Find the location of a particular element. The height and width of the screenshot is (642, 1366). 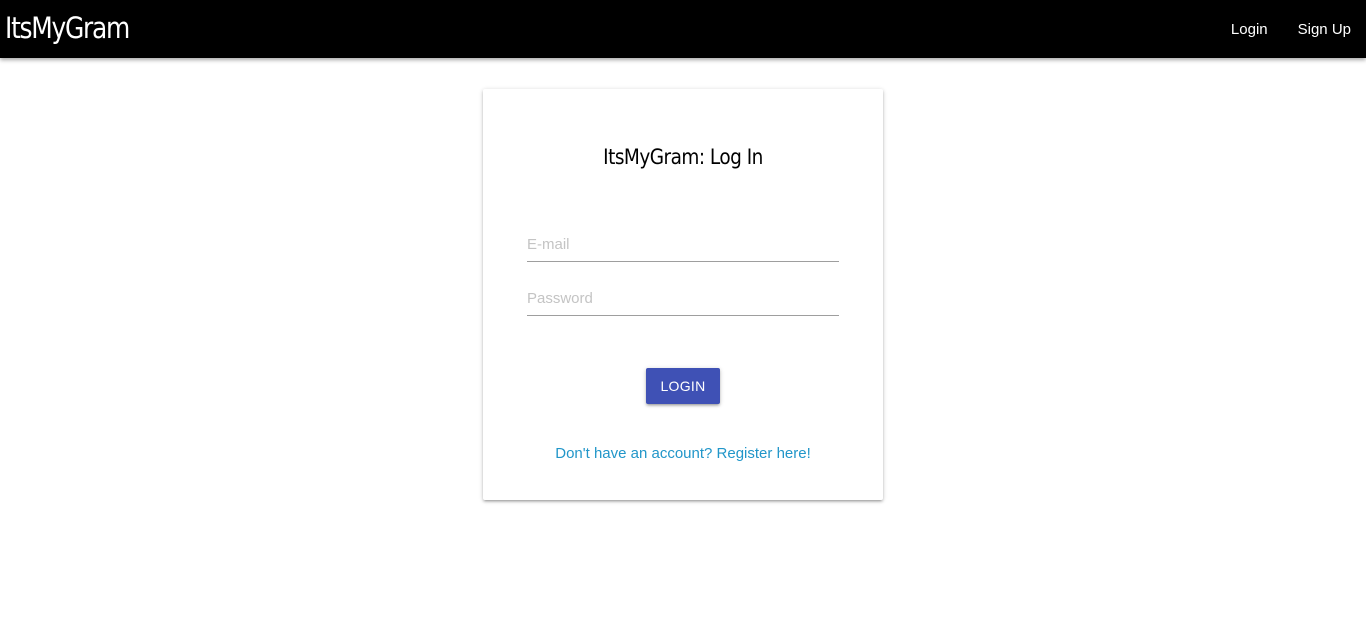

register-link: Don't have an account? Register here! is located at coordinates (683, 453).